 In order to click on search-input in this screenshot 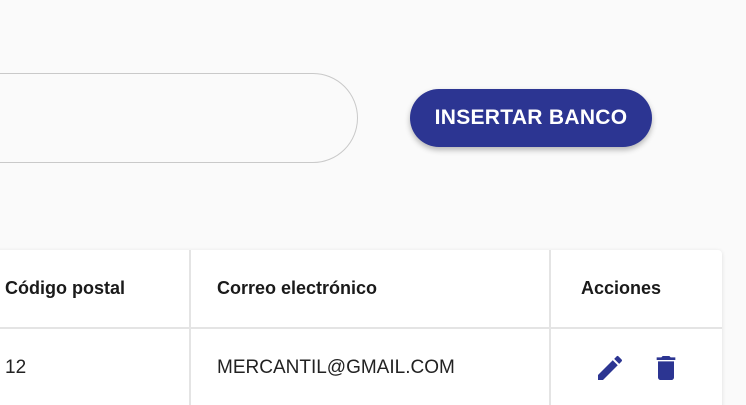, I will do `click(173, 119)`.